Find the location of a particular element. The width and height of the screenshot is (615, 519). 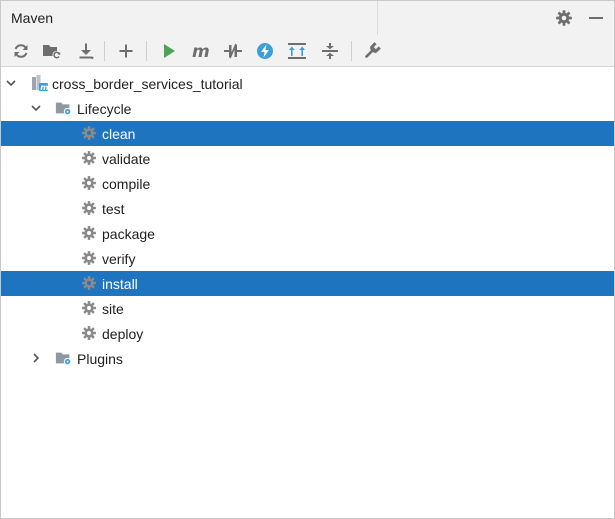

tree-node-goal-package: package is located at coordinates (307, 233).